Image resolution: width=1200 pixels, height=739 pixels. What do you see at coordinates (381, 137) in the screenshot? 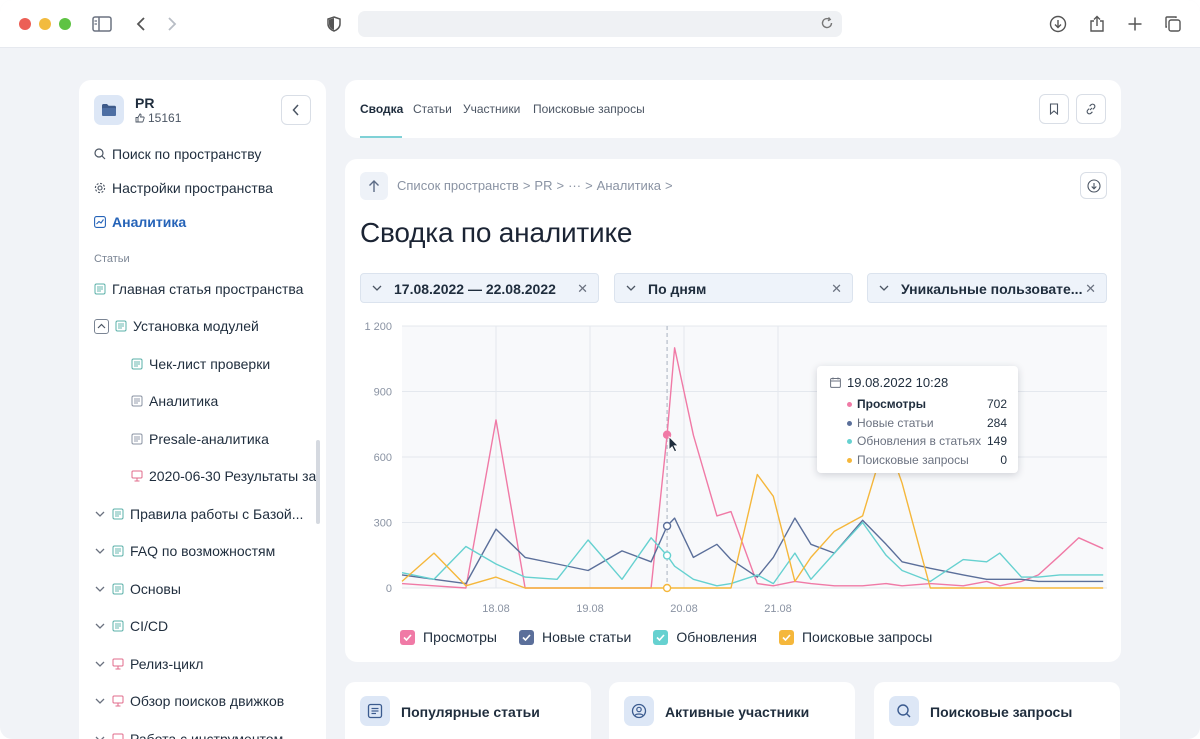
I see `active-tab-indicator` at bounding box center [381, 137].